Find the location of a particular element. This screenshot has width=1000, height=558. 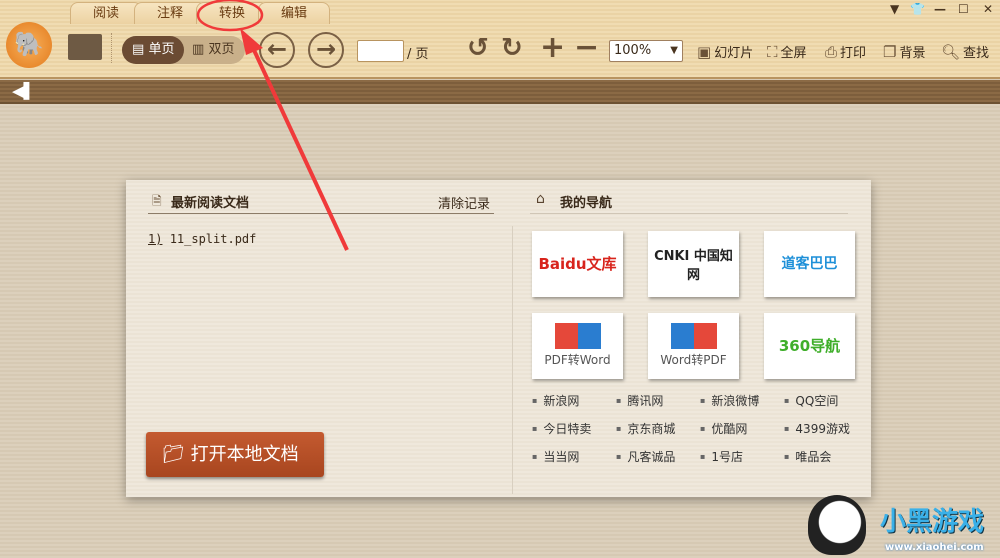

arrow-head-icon is located at coordinates (251, 41).